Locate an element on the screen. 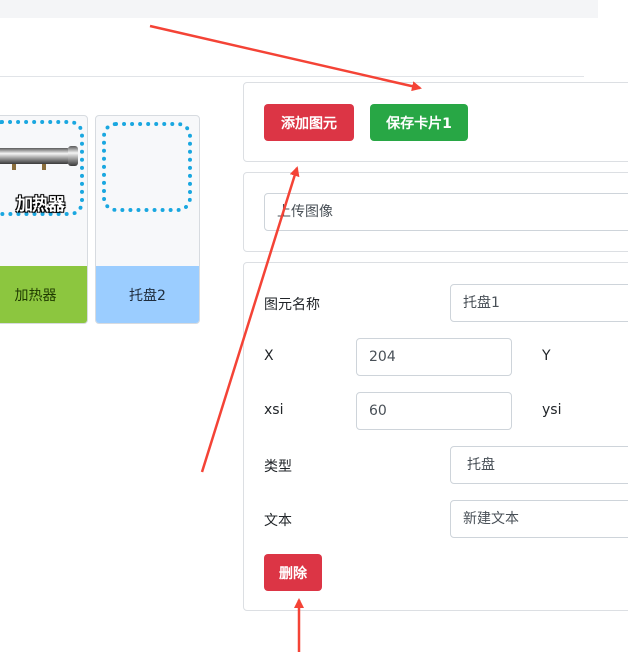 The image size is (628, 670). arrow-to-save-button is located at coordinates (285, 58).